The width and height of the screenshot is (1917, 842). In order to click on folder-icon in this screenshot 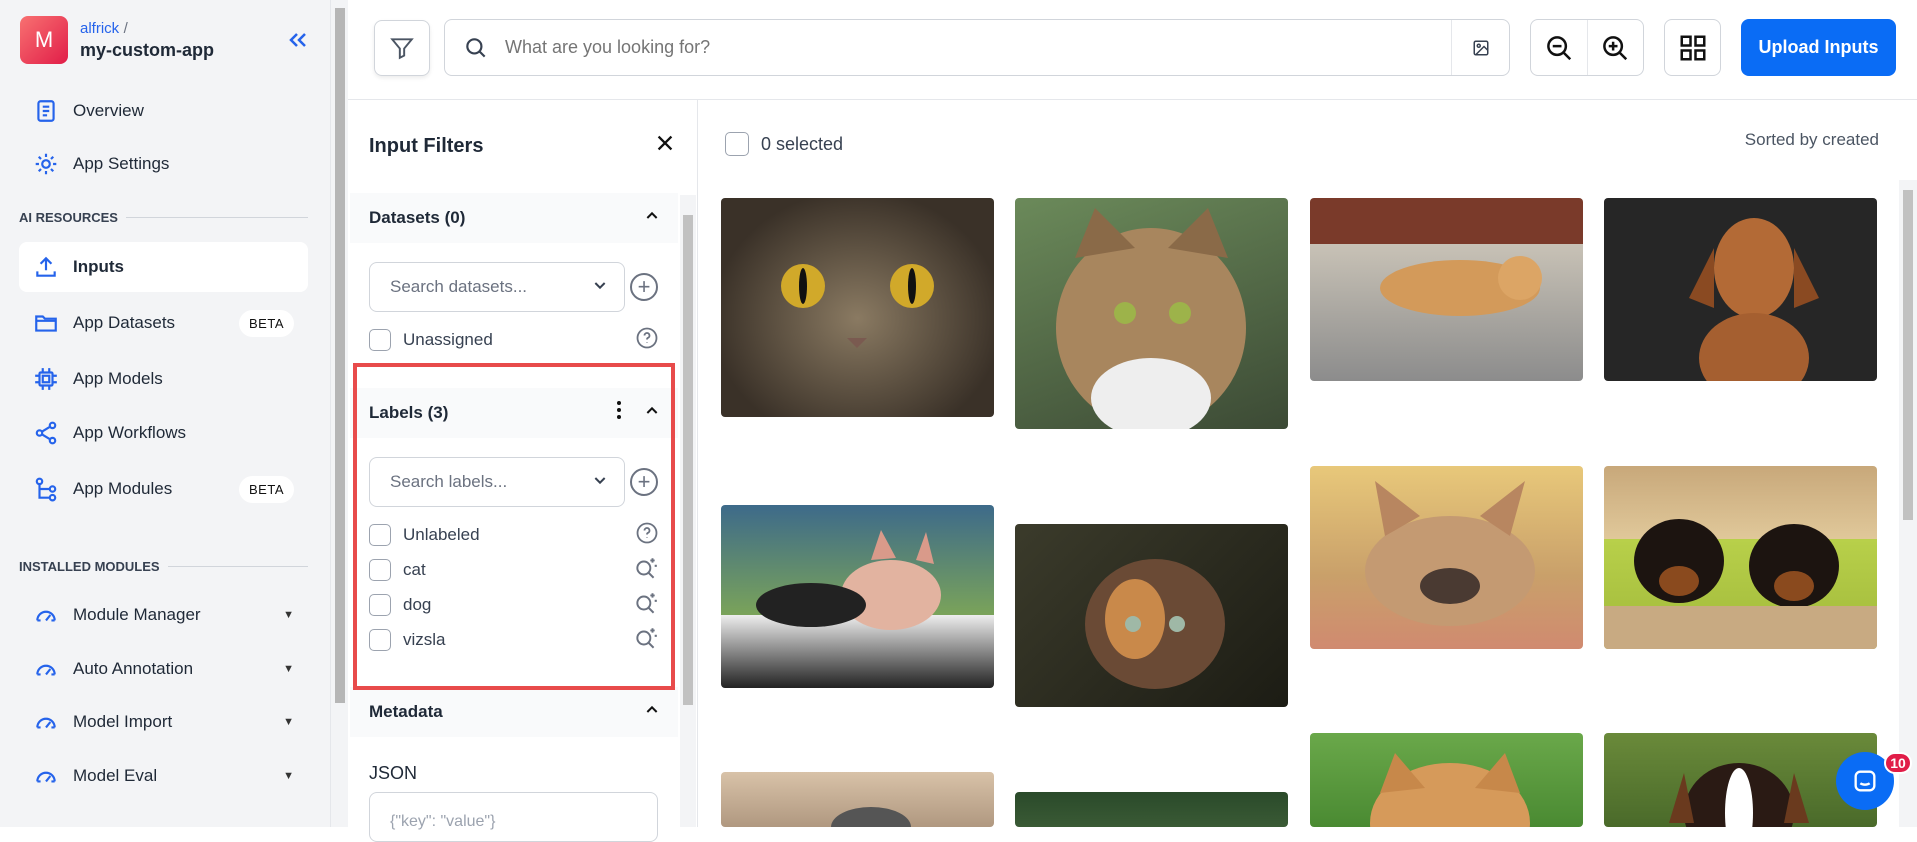, I will do `click(46, 323)`.